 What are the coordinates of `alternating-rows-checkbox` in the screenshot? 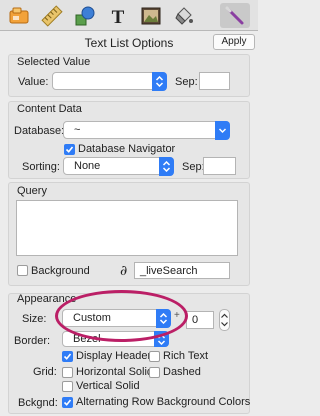 It's located at (67, 402).